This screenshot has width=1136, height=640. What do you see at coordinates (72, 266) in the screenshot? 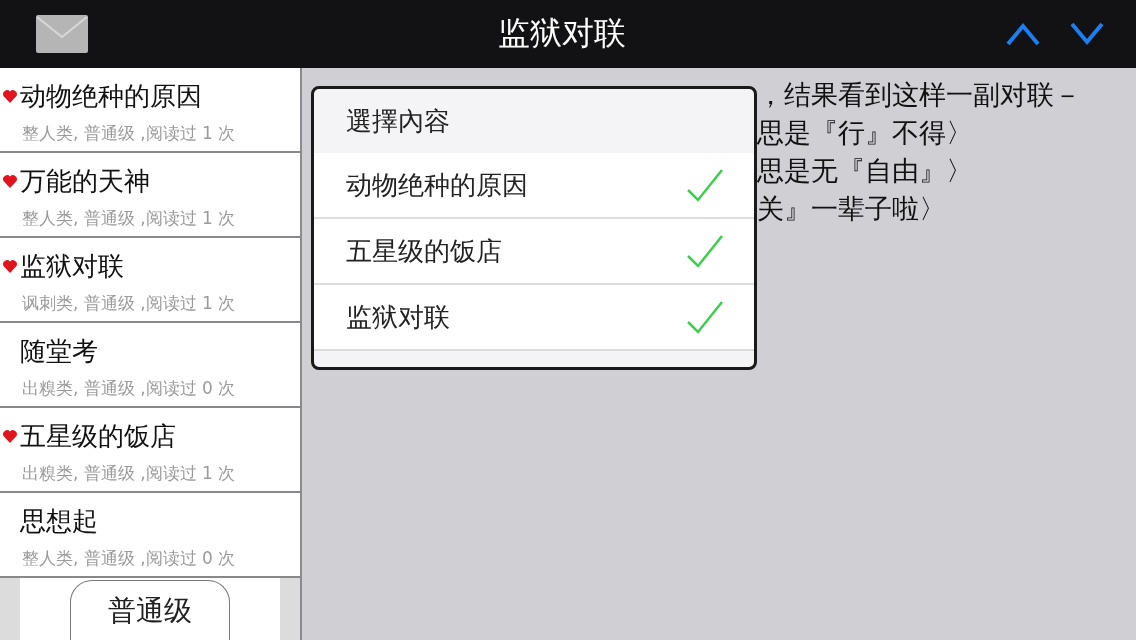
I see `story-title: 监狱对联` at bounding box center [72, 266].